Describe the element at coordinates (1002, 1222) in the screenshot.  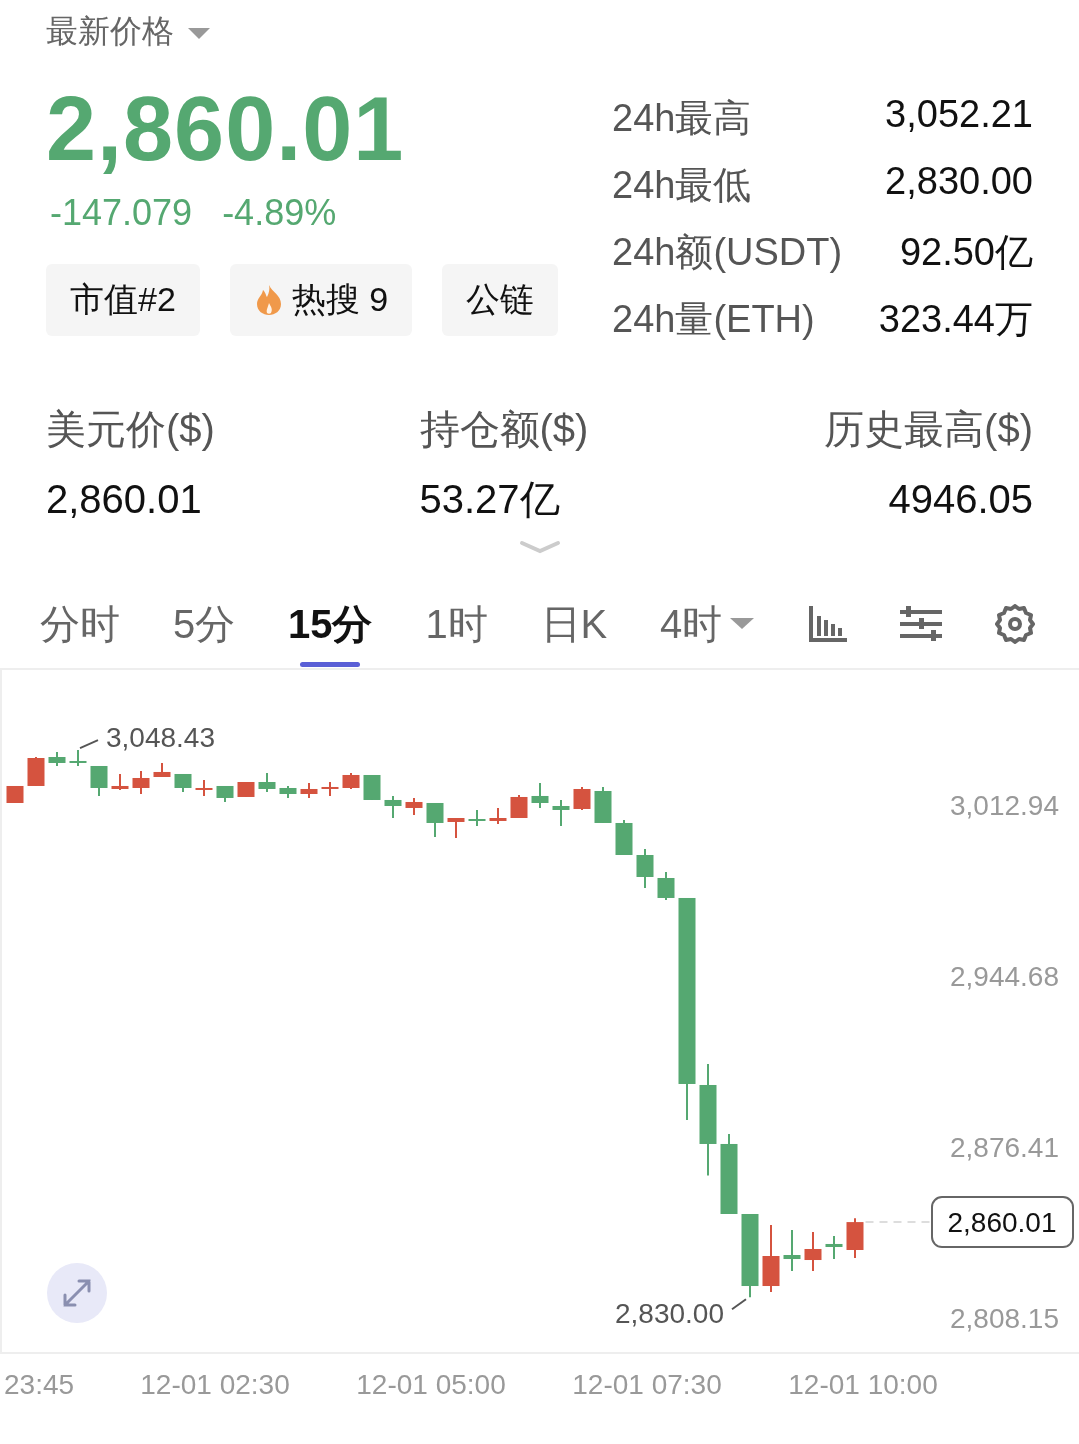
I see `last-price-tag: 2,860.01` at that location.